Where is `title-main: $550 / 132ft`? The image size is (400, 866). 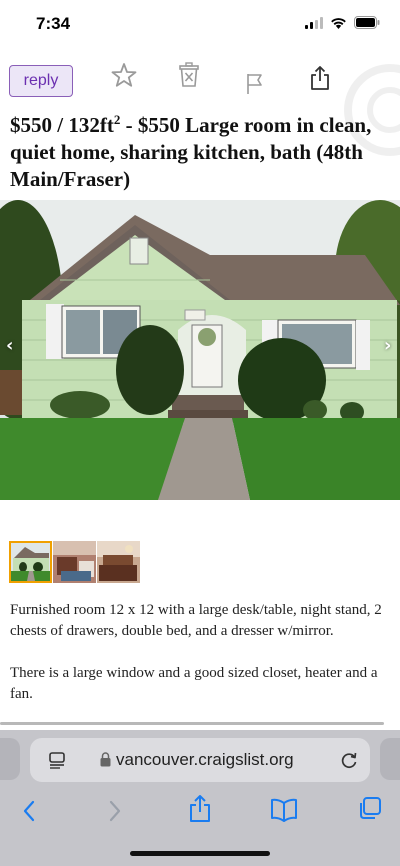 title-main: $550 / 132ft is located at coordinates (62, 125).